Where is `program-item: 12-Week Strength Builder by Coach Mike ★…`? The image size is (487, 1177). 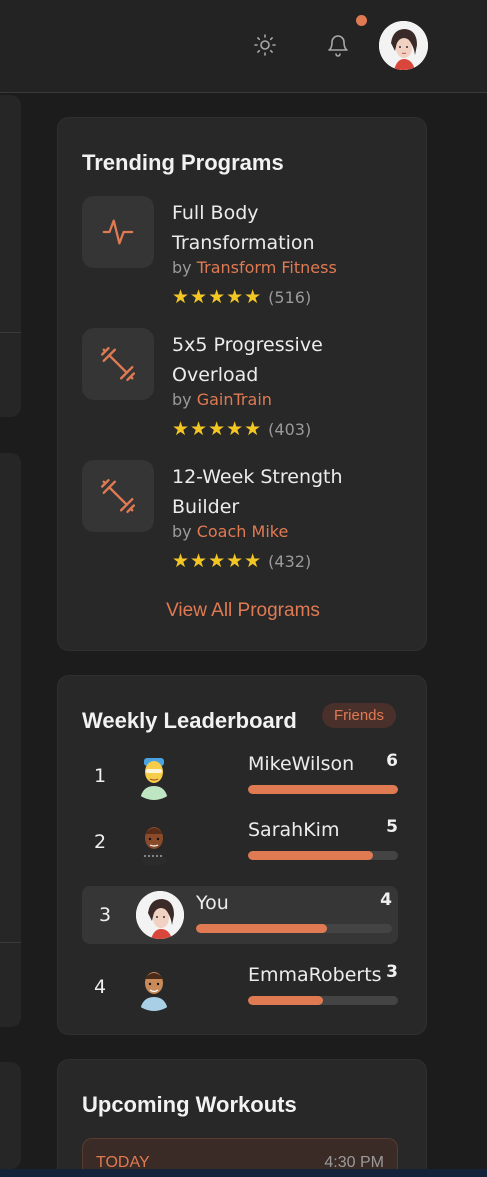
program-item: 12-Week Strength Builder by Coach Mike ★… is located at coordinates (247, 520).